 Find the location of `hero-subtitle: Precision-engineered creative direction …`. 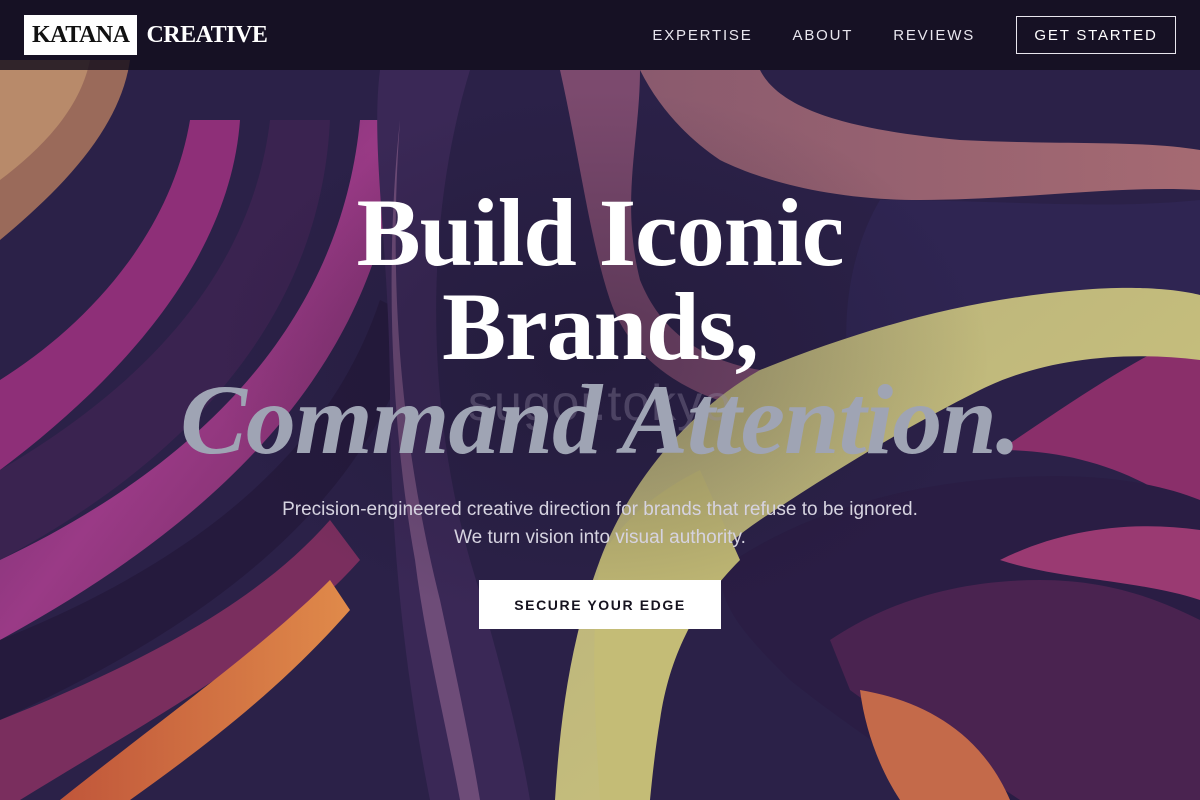

hero-subtitle: Precision-engineered creative direction … is located at coordinates (600, 523).